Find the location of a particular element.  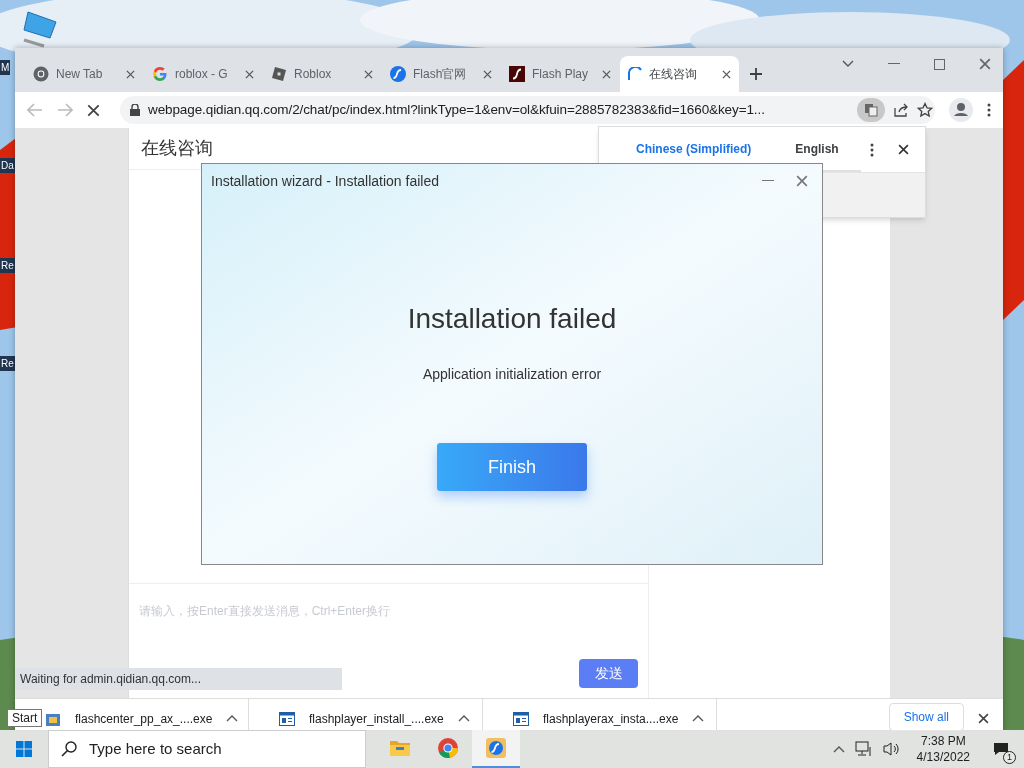

dialog-message: Application initialization error is located at coordinates (512, 374).